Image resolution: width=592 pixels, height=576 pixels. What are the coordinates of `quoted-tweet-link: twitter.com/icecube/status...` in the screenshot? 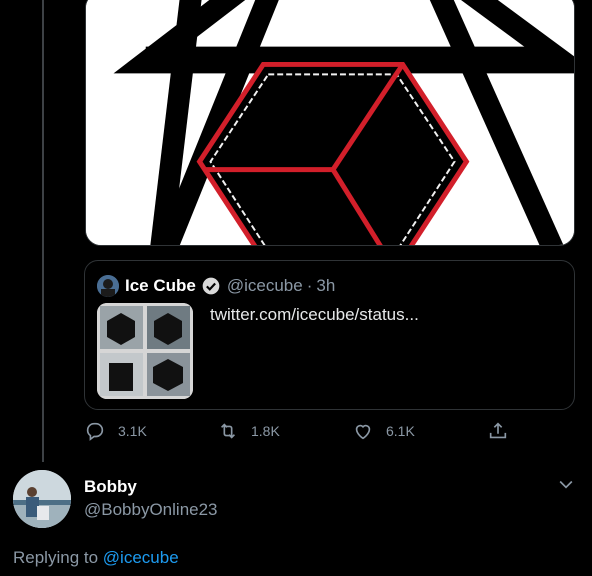 It's located at (314, 315).